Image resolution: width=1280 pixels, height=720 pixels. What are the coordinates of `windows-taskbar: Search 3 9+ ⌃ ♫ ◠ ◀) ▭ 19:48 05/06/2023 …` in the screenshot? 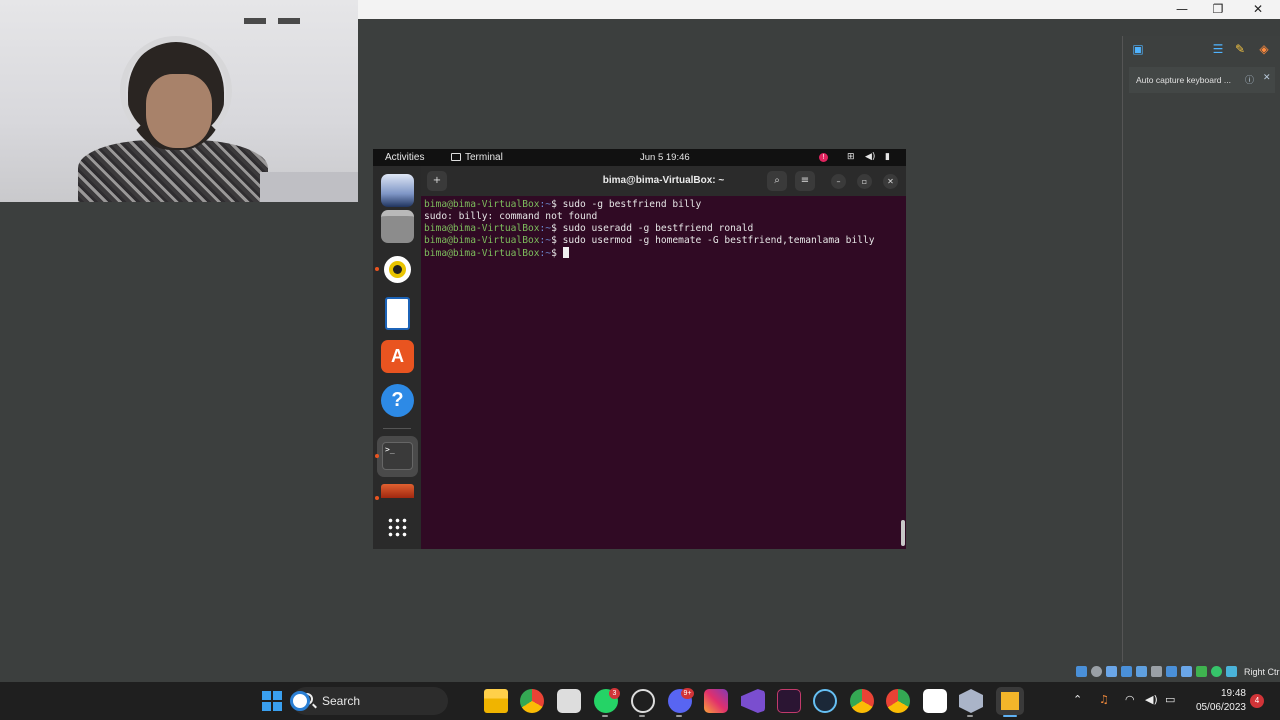 It's located at (640, 701).